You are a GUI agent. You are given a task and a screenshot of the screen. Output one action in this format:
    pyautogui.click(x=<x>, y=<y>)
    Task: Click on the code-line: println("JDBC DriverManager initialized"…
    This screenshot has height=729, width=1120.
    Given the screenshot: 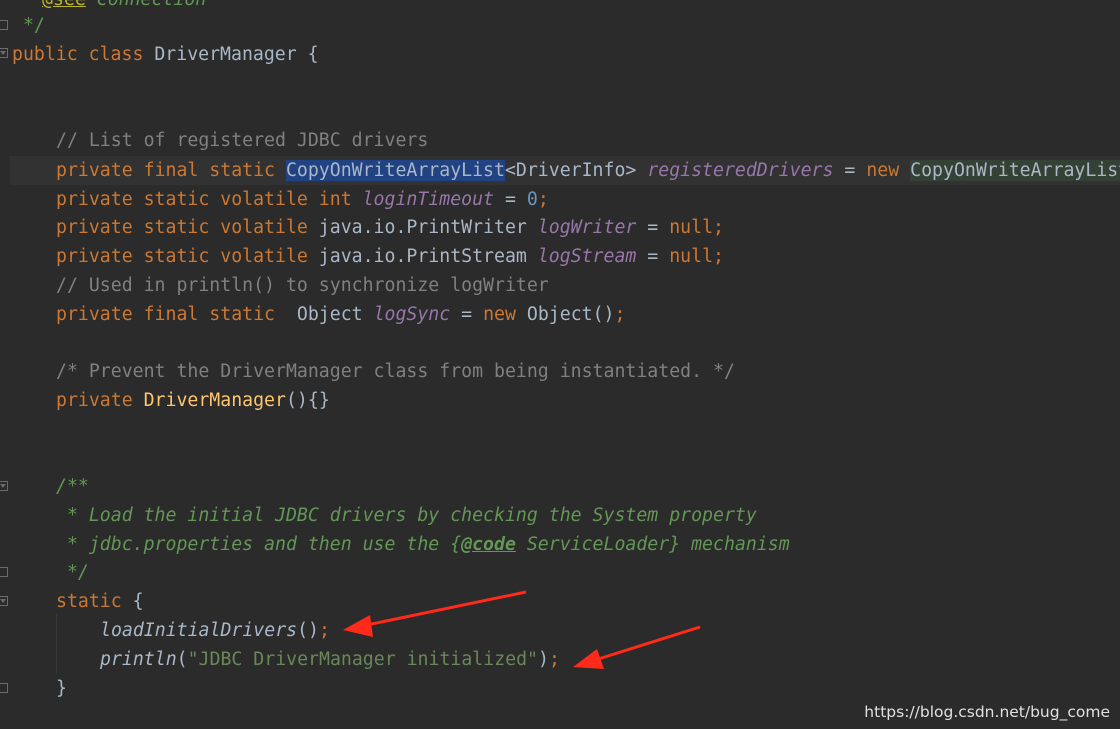 What is the action you would take?
    pyautogui.click(x=330, y=659)
    